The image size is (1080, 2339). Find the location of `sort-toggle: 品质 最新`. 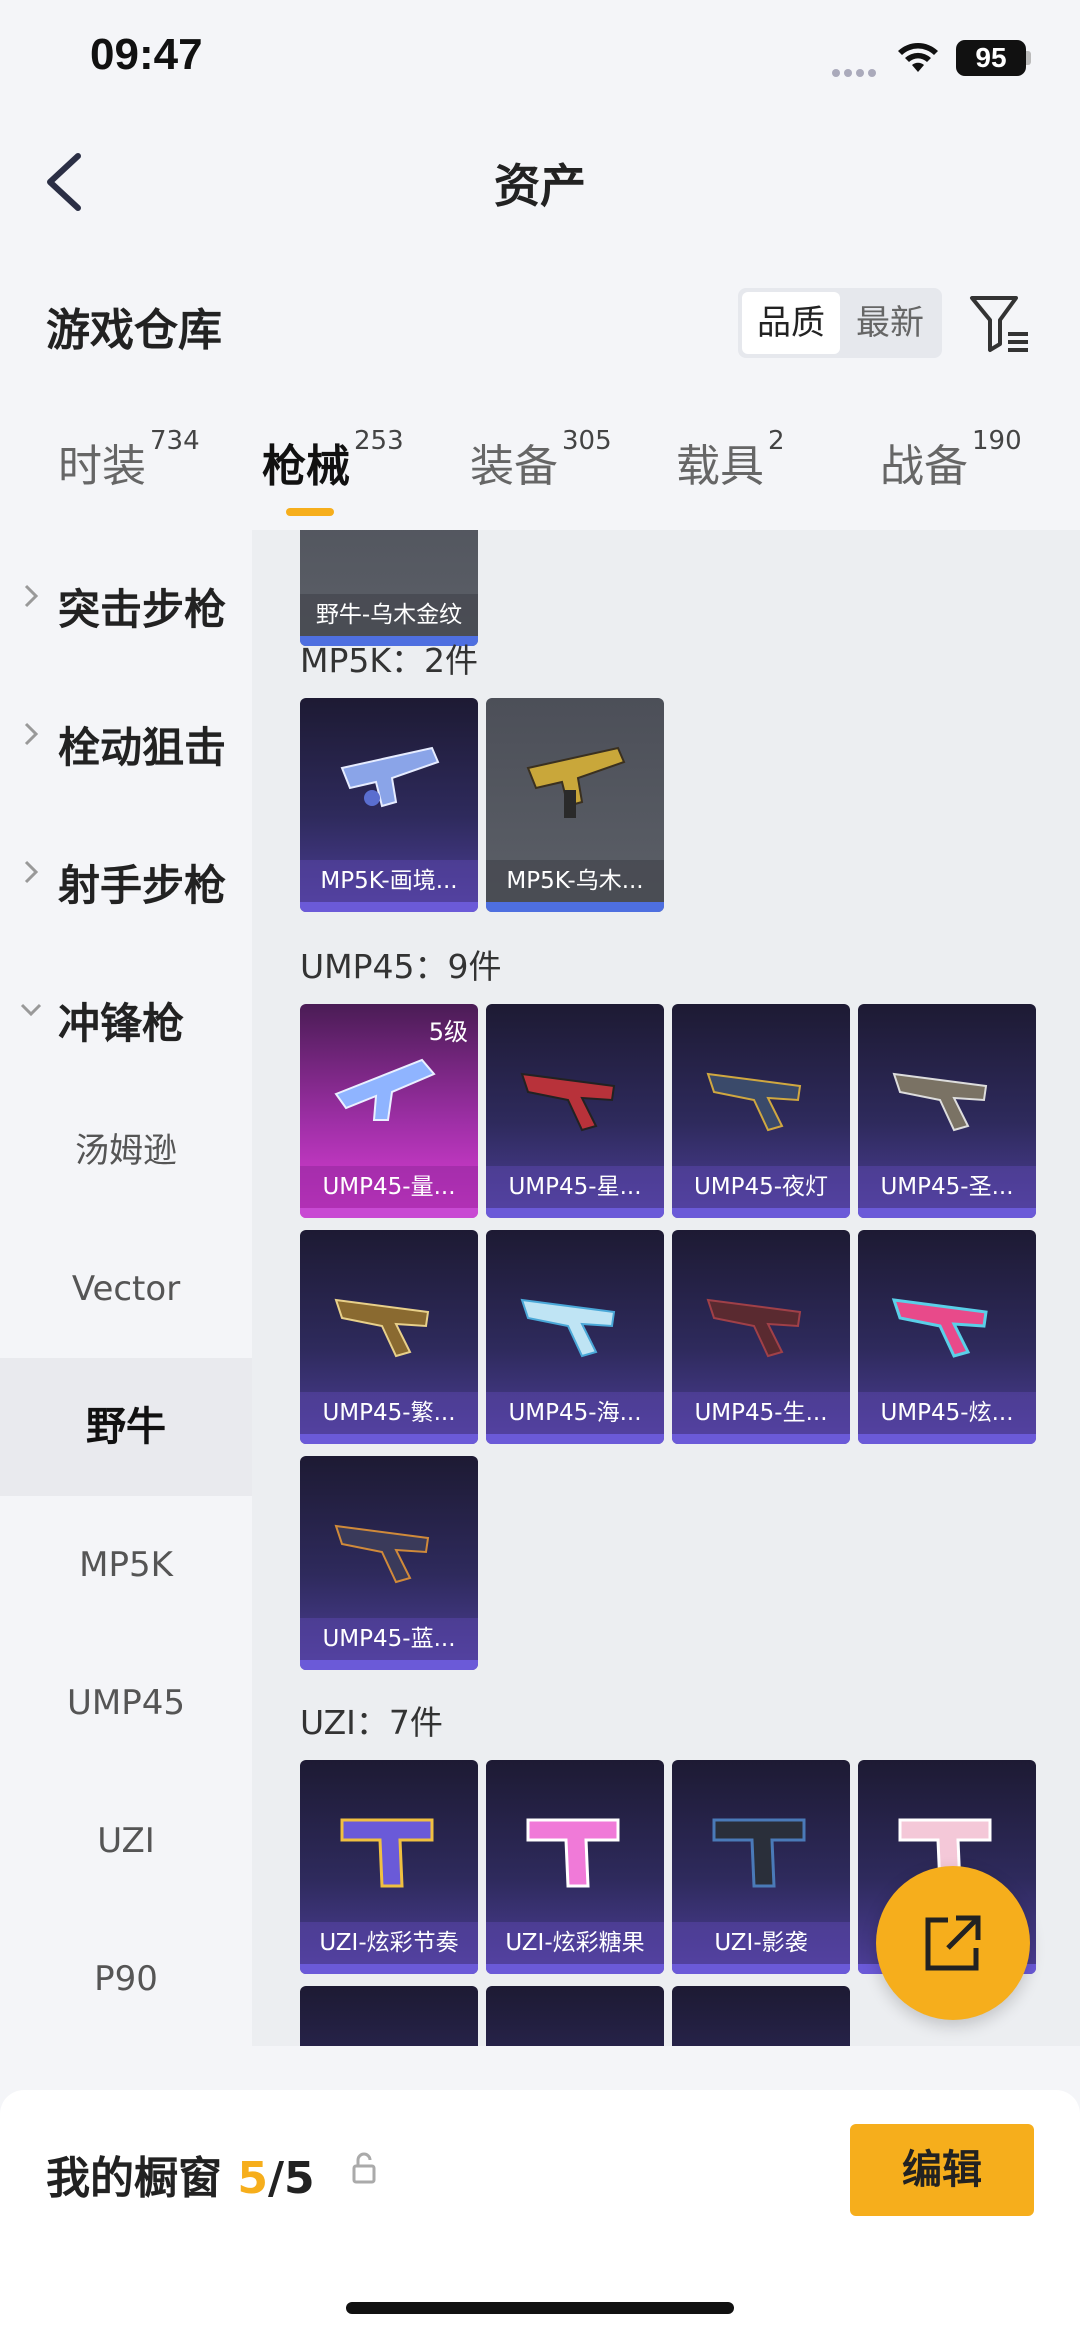

sort-toggle: 品质 最新 is located at coordinates (840, 323).